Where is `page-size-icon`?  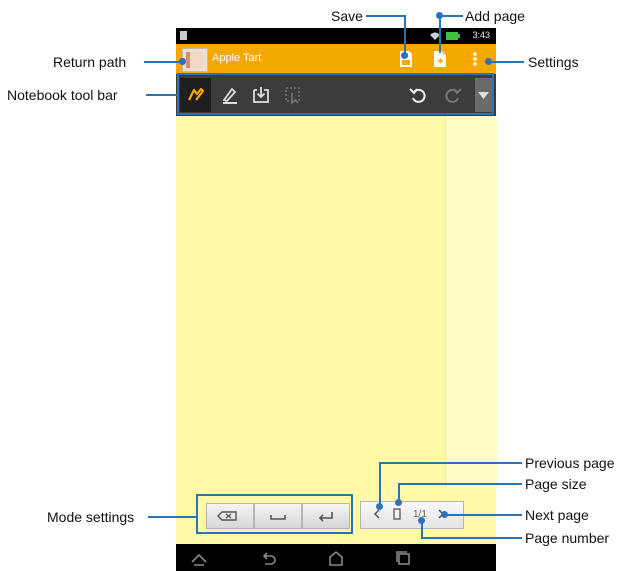
page-size-icon is located at coordinates (397, 514).